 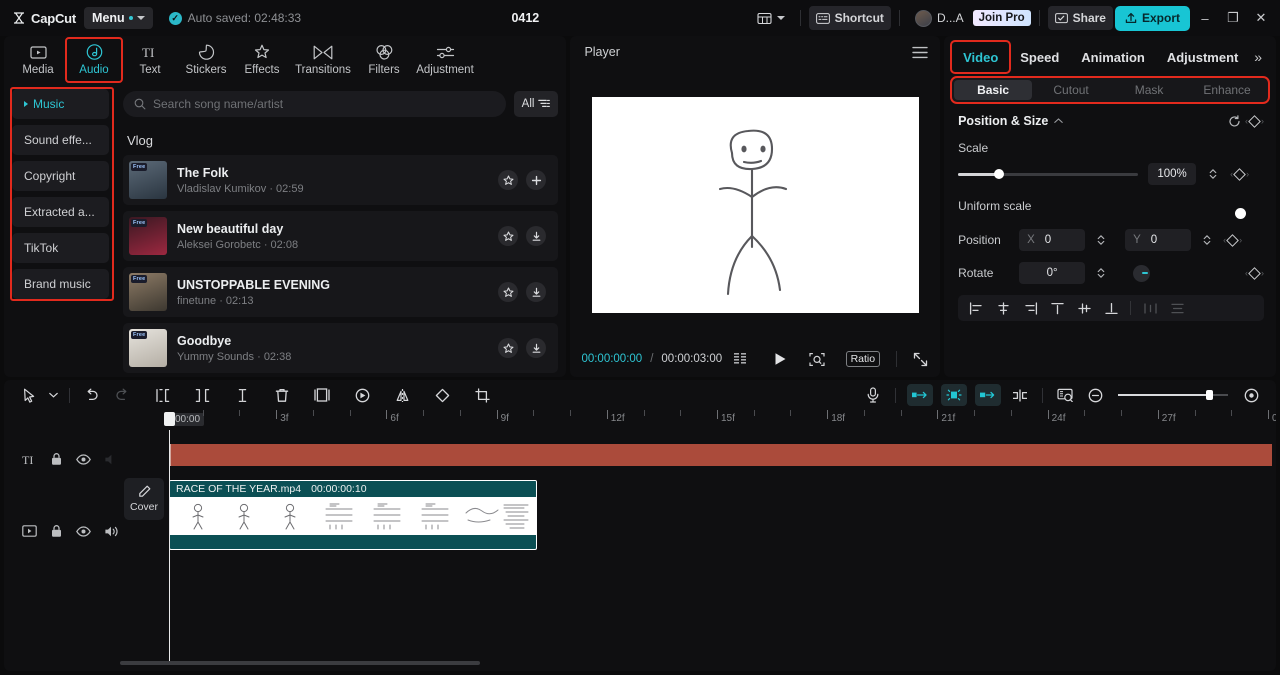 I want to click on freeze-frame-icon, so click(x=322, y=395).